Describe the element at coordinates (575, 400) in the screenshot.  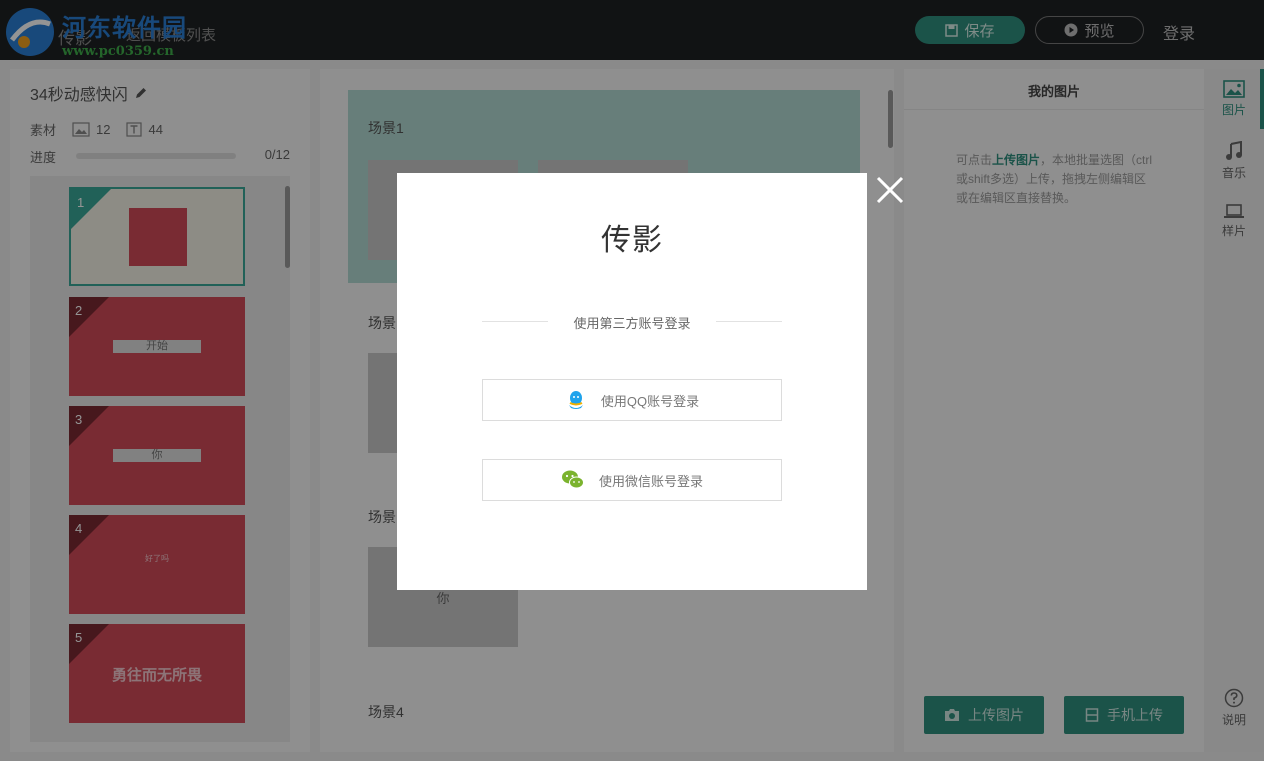
I see `qq-icon` at that location.